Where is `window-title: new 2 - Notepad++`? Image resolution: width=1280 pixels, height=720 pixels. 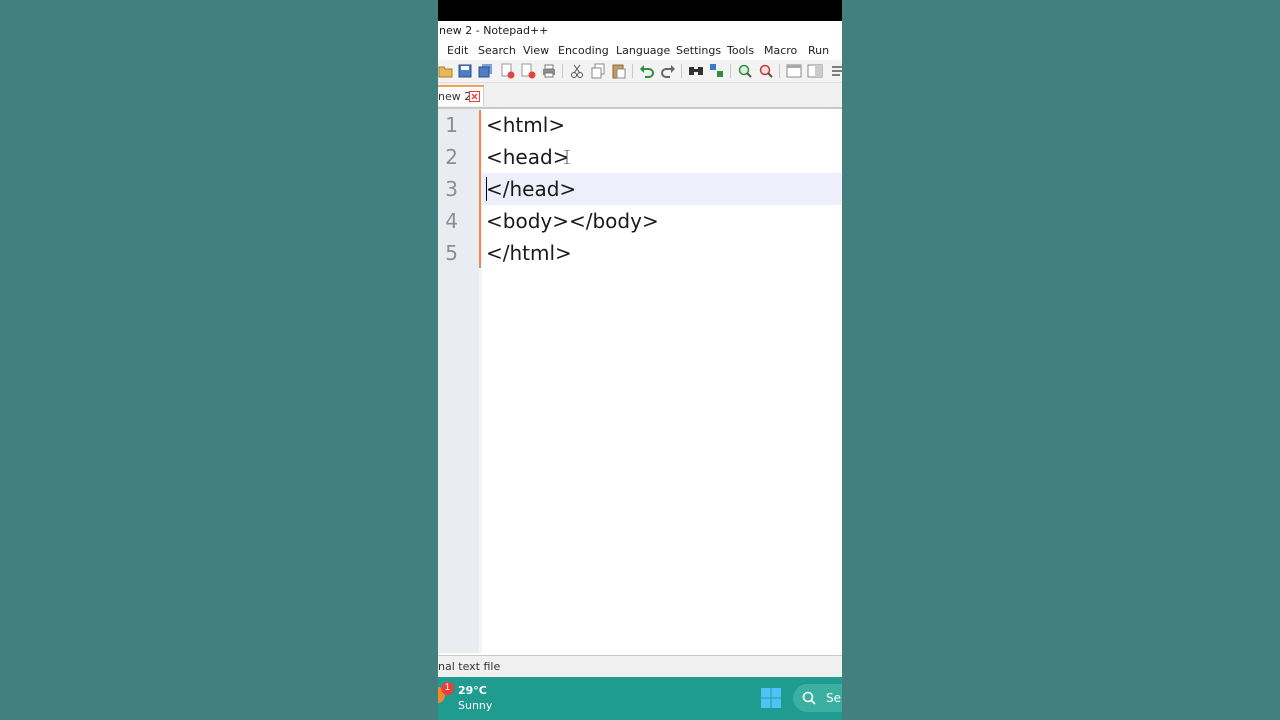
window-title: new 2 - Notepad++ is located at coordinates (494, 30).